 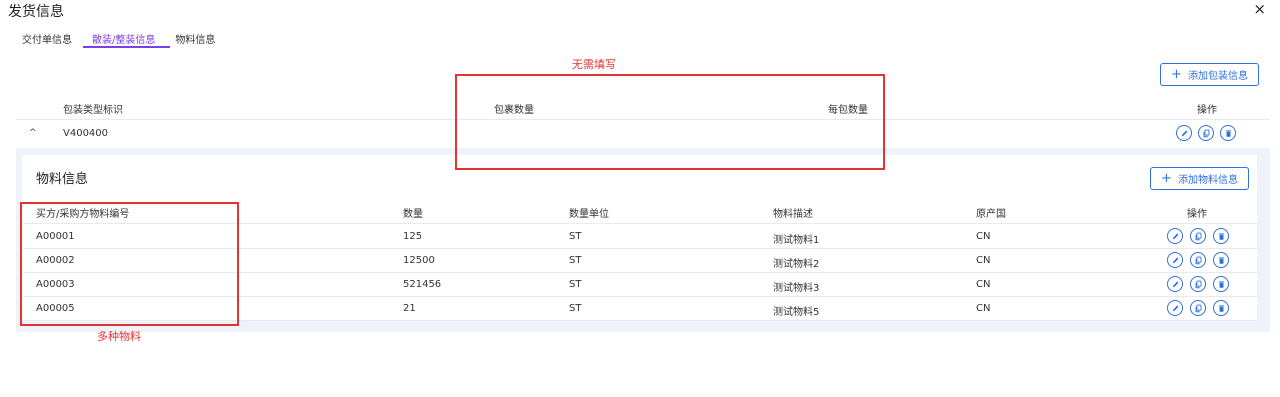 What do you see at coordinates (413, 236) in the screenshot?
I see `qty-cell: 125` at bounding box center [413, 236].